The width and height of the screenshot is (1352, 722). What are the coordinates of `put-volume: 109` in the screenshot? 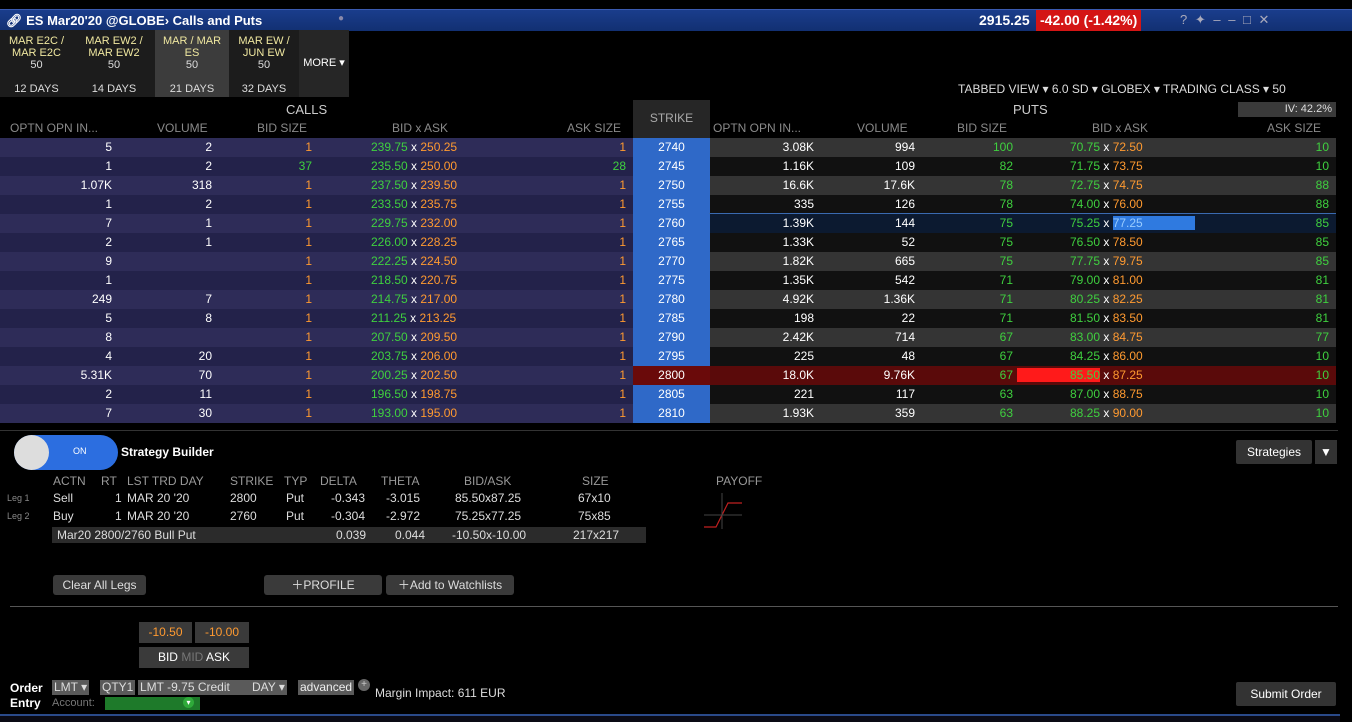 It's located at (905, 166).